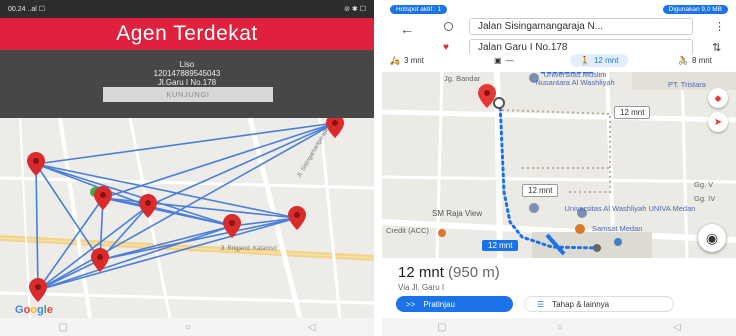 The image size is (736, 336). I want to click on my-location-icon: ◉, so click(712, 238).